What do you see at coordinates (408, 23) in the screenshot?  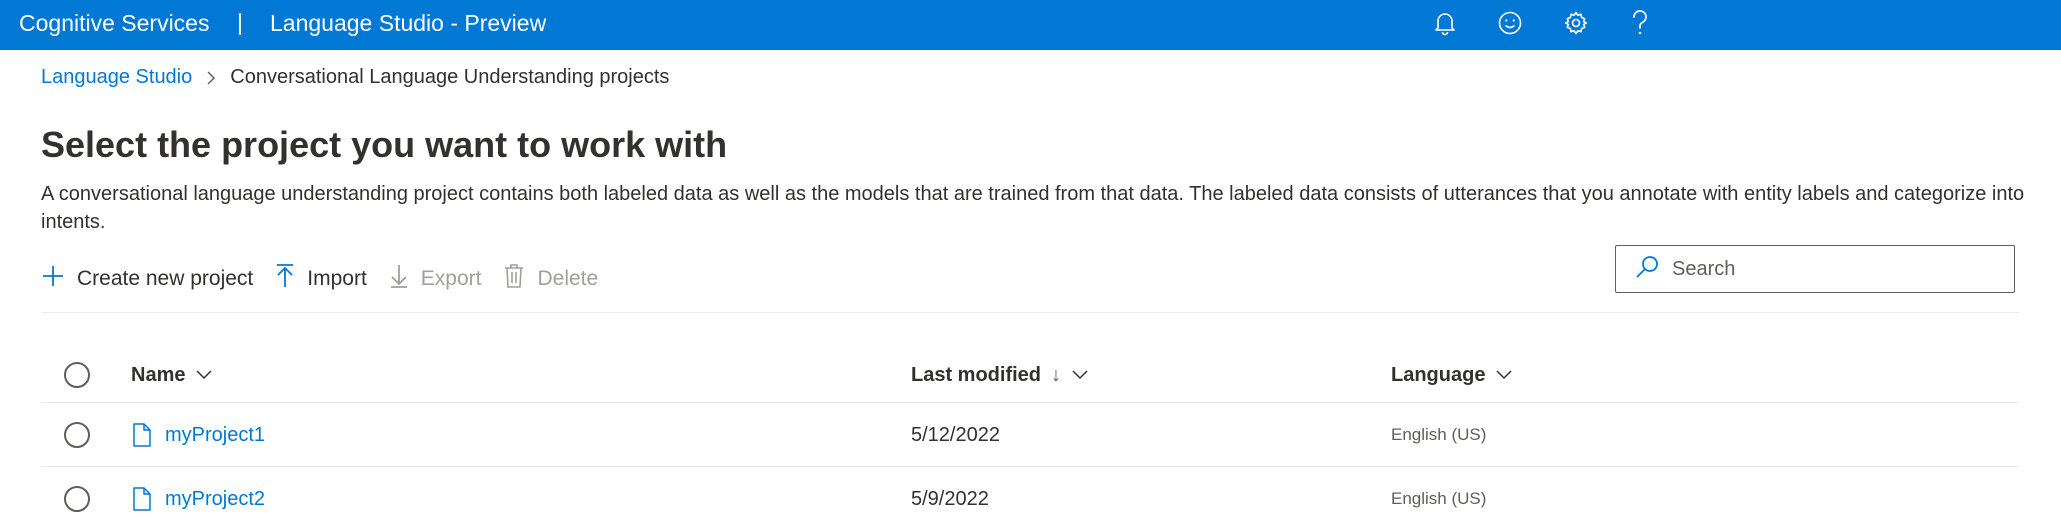 I see `product-title: Language Studio - Preview` at bounding box center [408, 23].